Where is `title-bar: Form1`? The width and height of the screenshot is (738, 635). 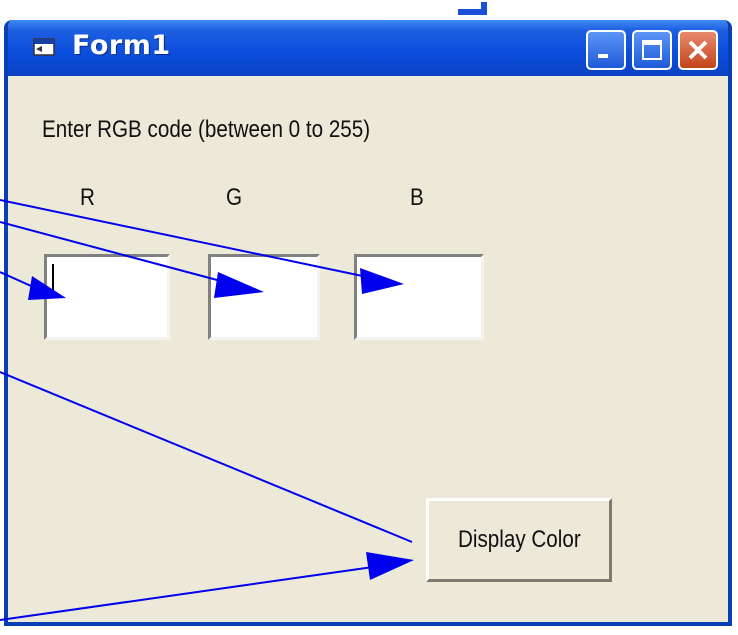 title-bar: Form1 is located at coordinates (368, 48).